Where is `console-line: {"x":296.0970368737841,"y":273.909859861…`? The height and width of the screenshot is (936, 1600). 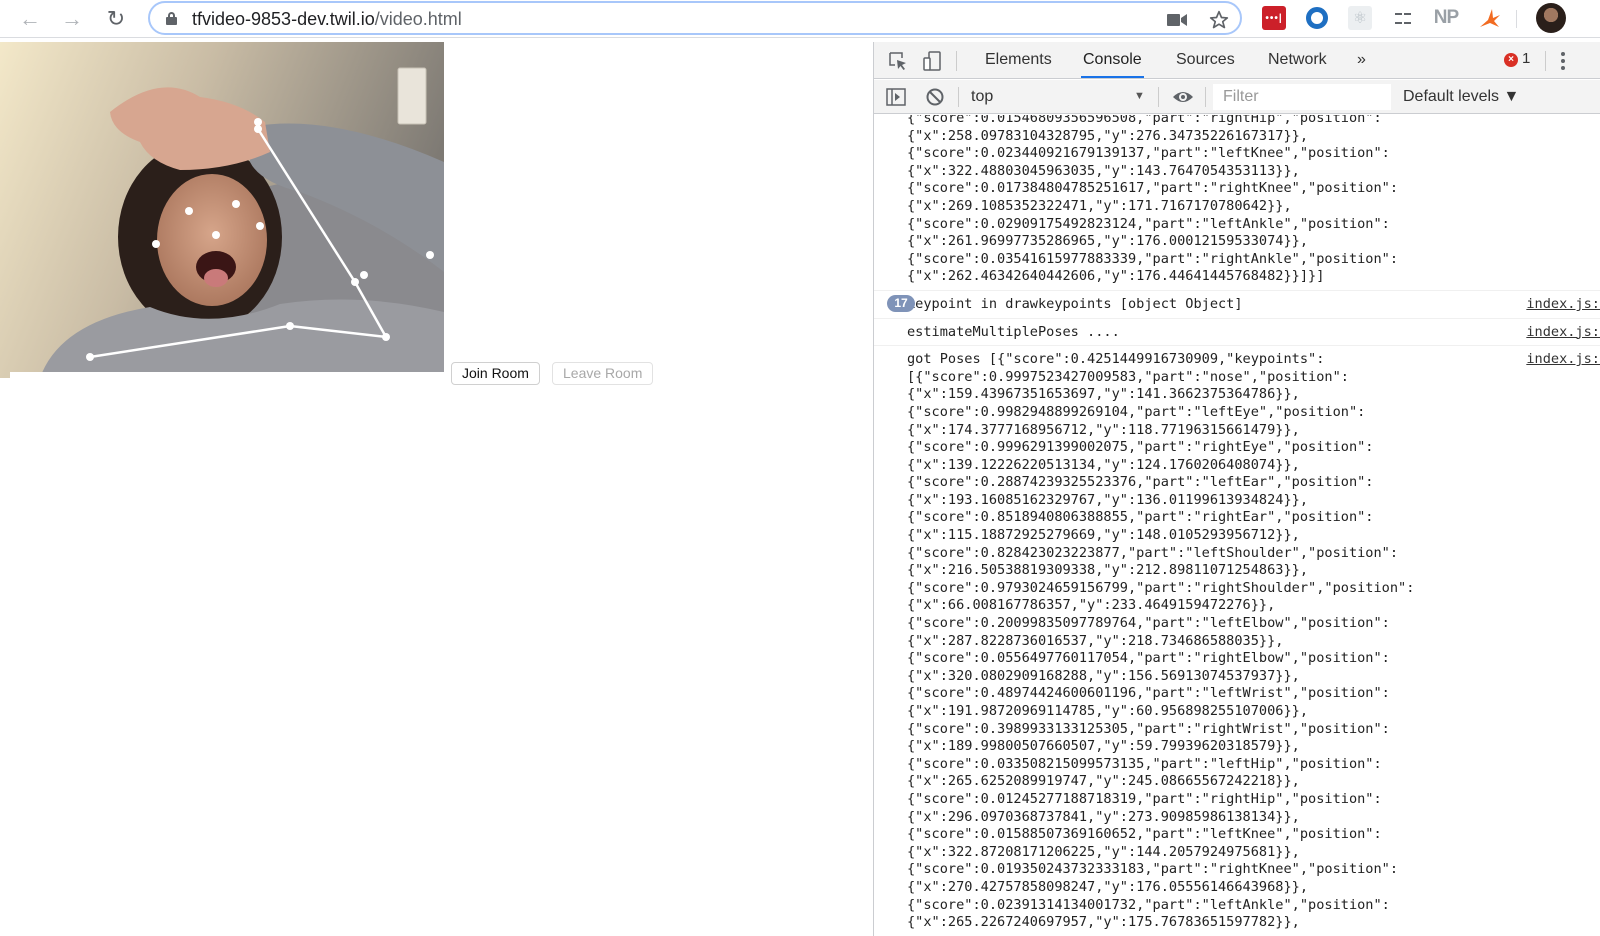
console-line: {"x":296.0970368737841,"y":273.909859861… is located at coordinates (1103, 816).